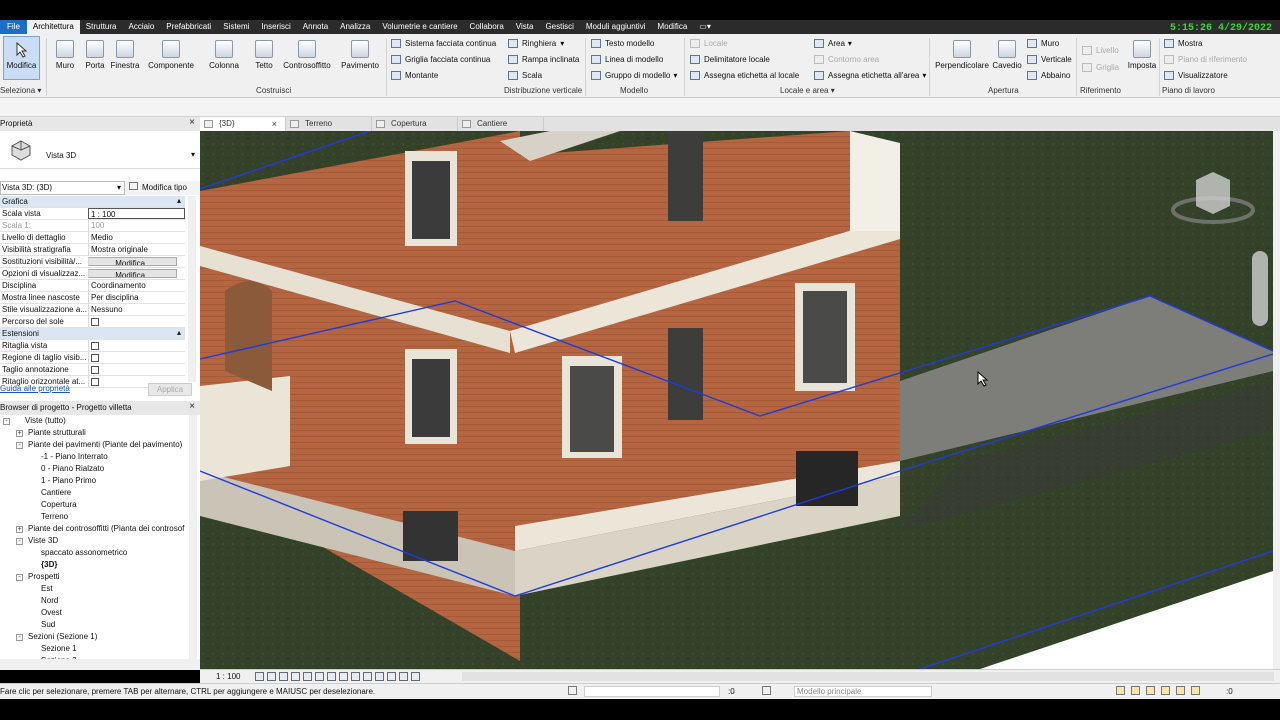 The height and width of the screenshot is (720, 1280). I want to click on viewport-vscrollbar, so click(1276, 400).